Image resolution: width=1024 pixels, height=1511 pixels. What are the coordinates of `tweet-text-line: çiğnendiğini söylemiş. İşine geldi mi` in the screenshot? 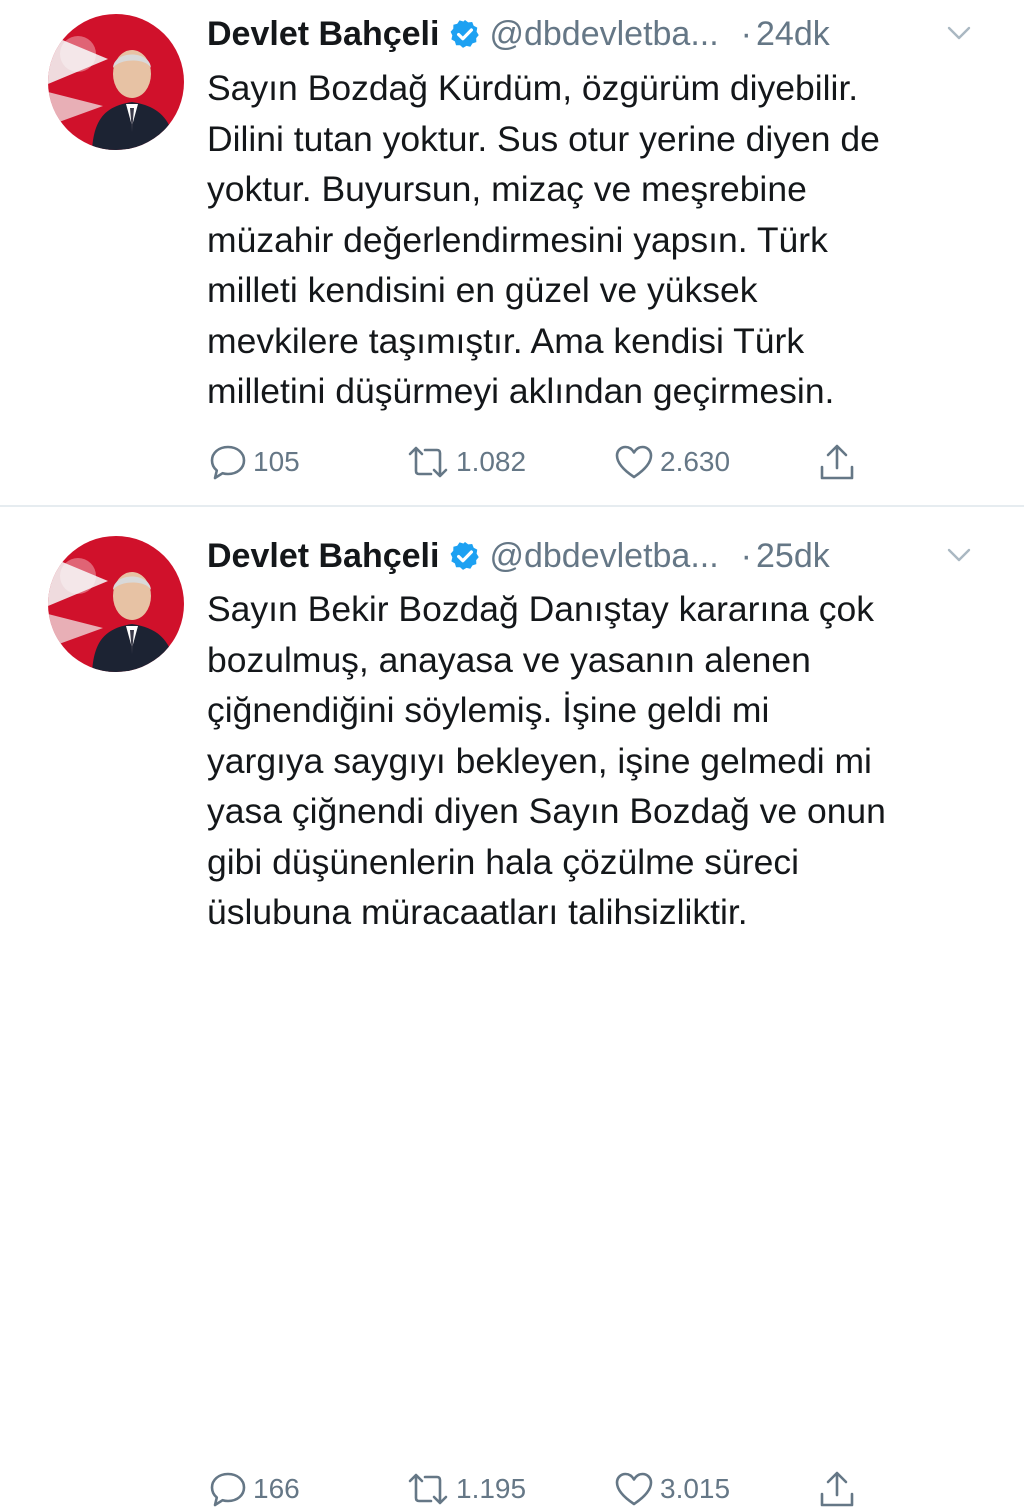 It's located at (488, 710).